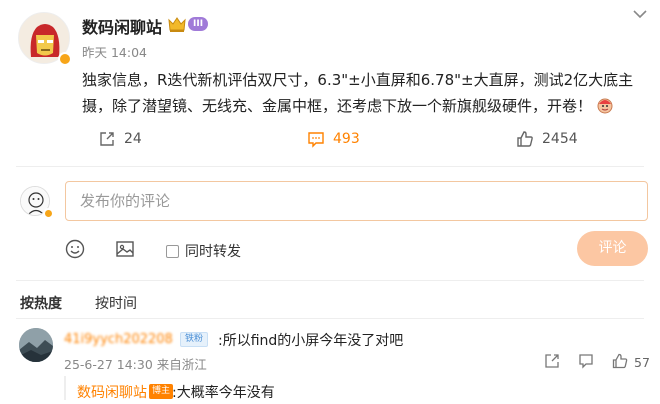 The height and width of the screenshot is (404, 660). Describe the element at coordinates (125, 249) in the screenshot. I see `image-upload-icon` at that location.